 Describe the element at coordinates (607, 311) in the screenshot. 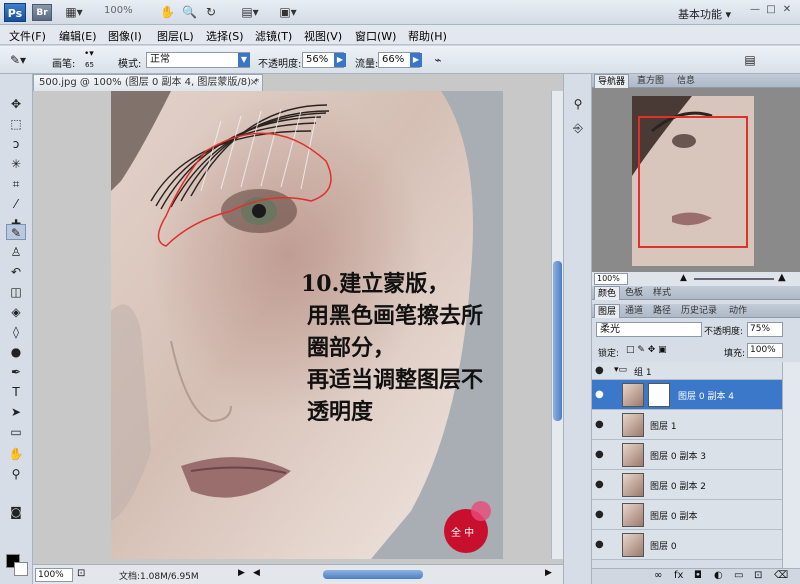

I see `tab-layers: 图层` at that location.